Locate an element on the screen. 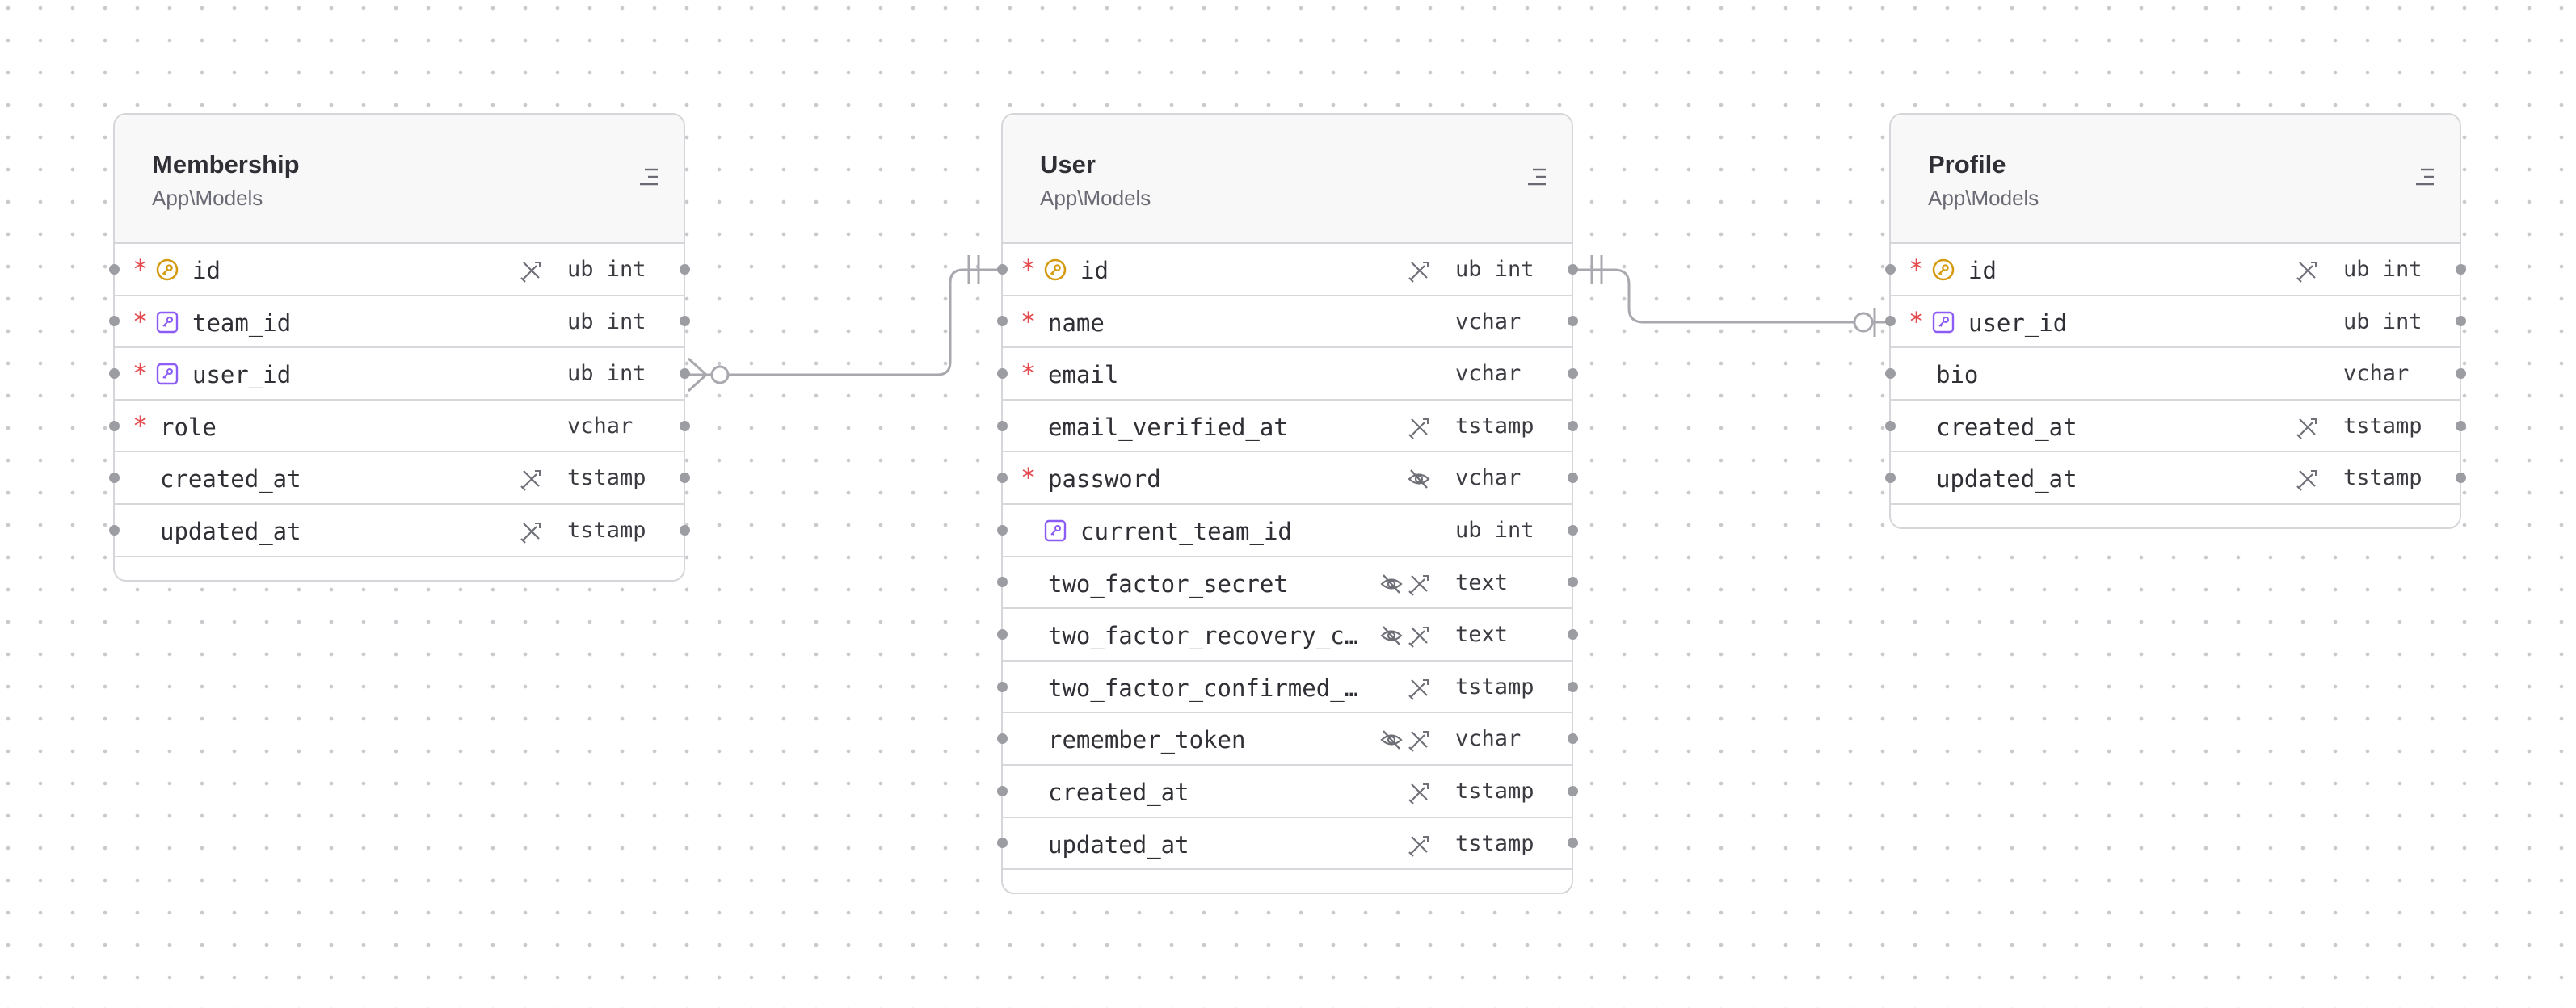  column-row: two_factor_secret text is located at coordinates (1287, 583).